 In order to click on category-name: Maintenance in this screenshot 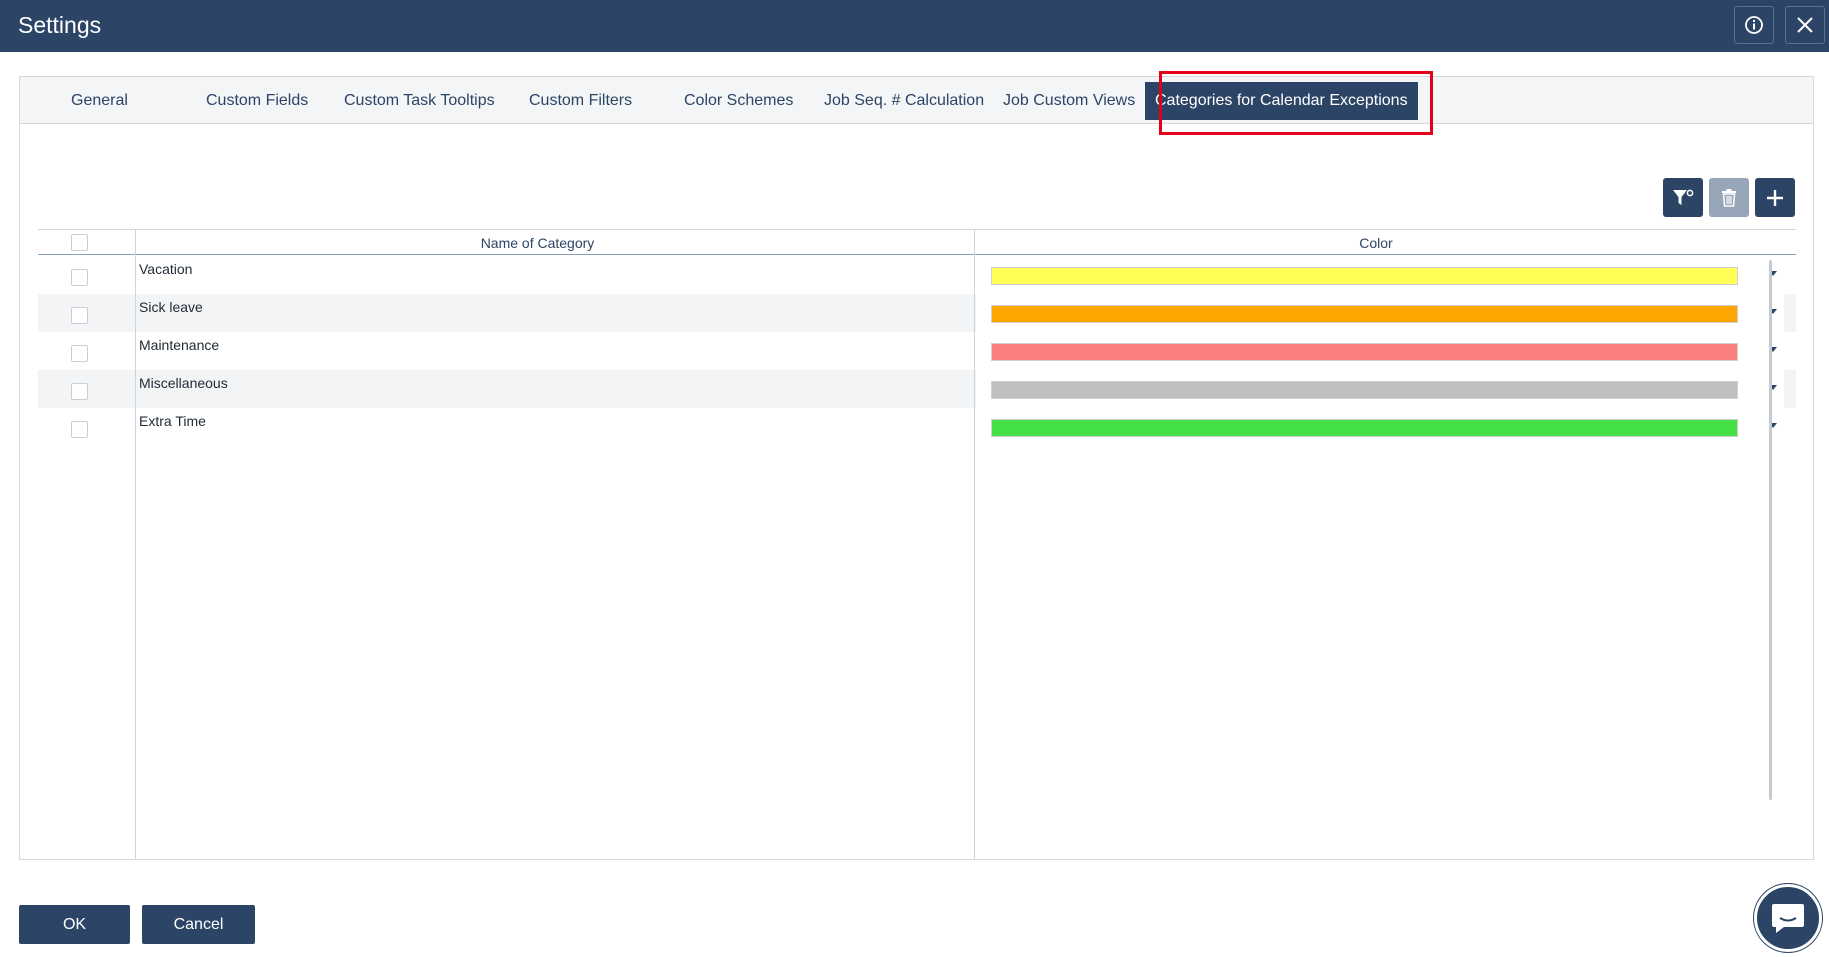, I will do `click(179, 345)`.